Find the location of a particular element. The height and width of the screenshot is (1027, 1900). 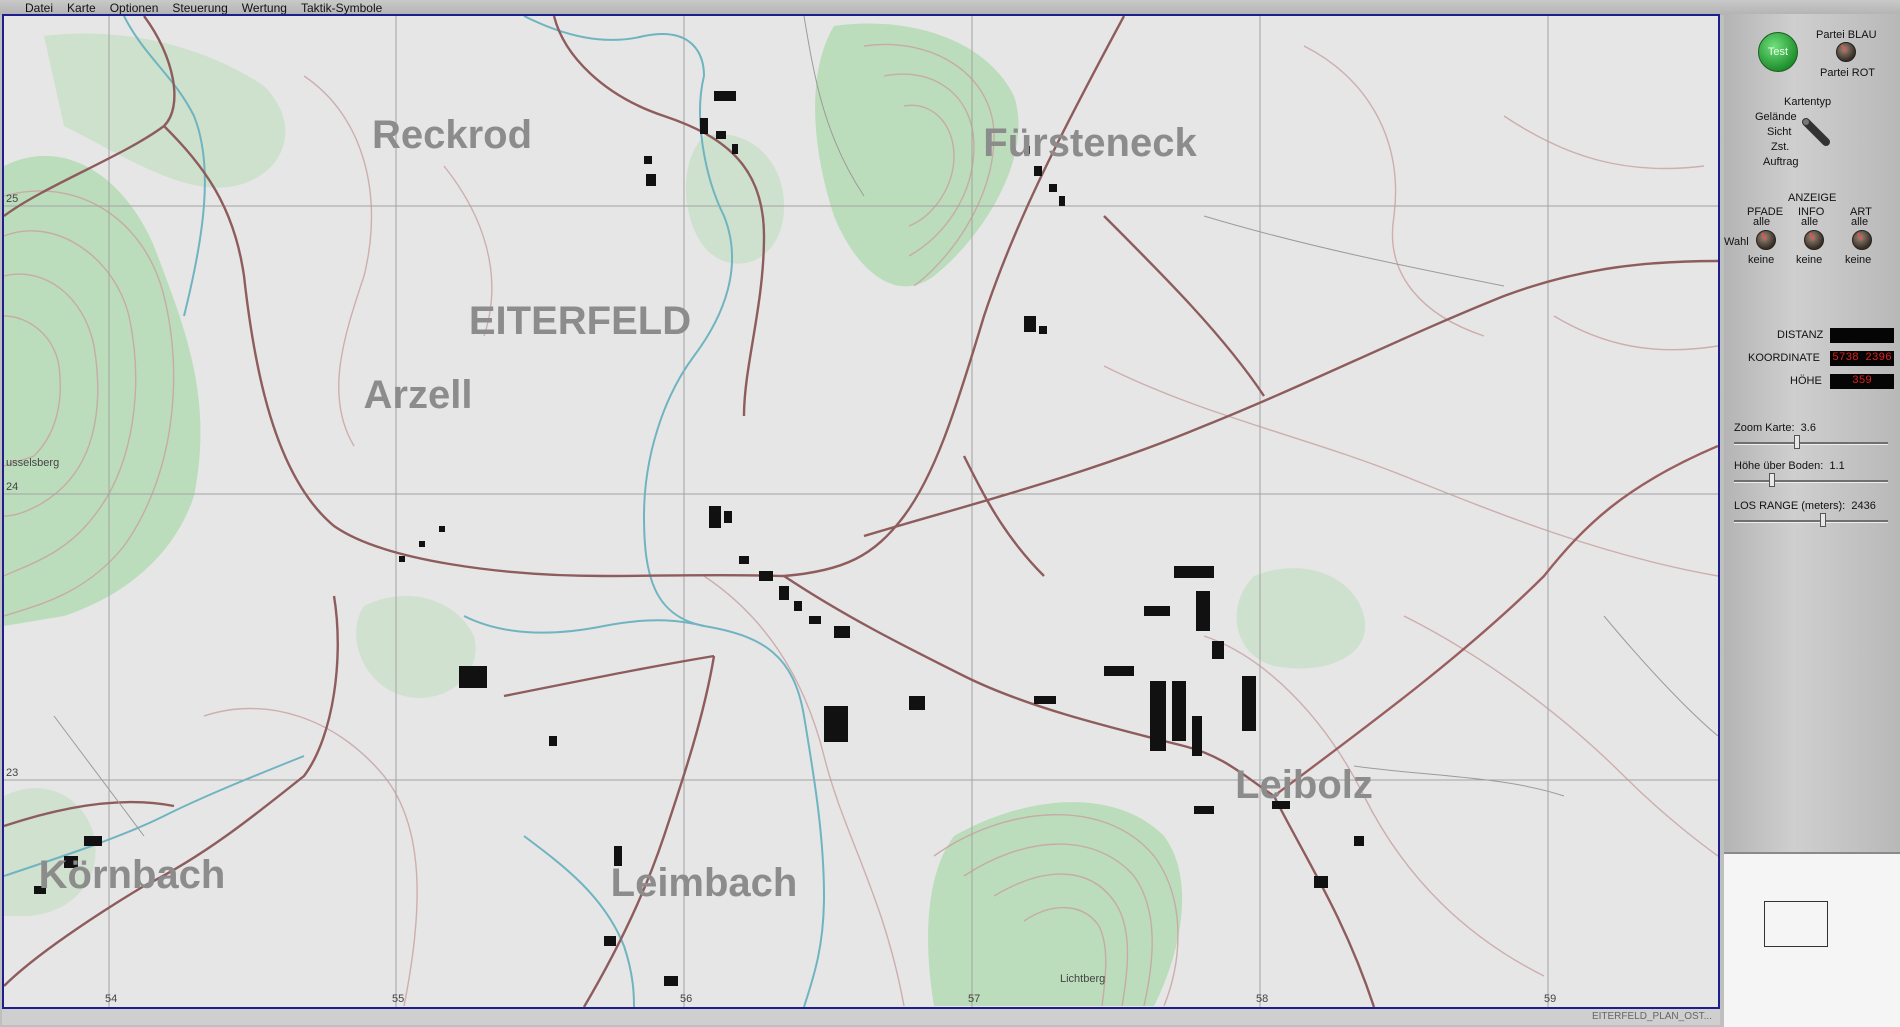

display-art-top: alle is located at coordinates (1860, 222).